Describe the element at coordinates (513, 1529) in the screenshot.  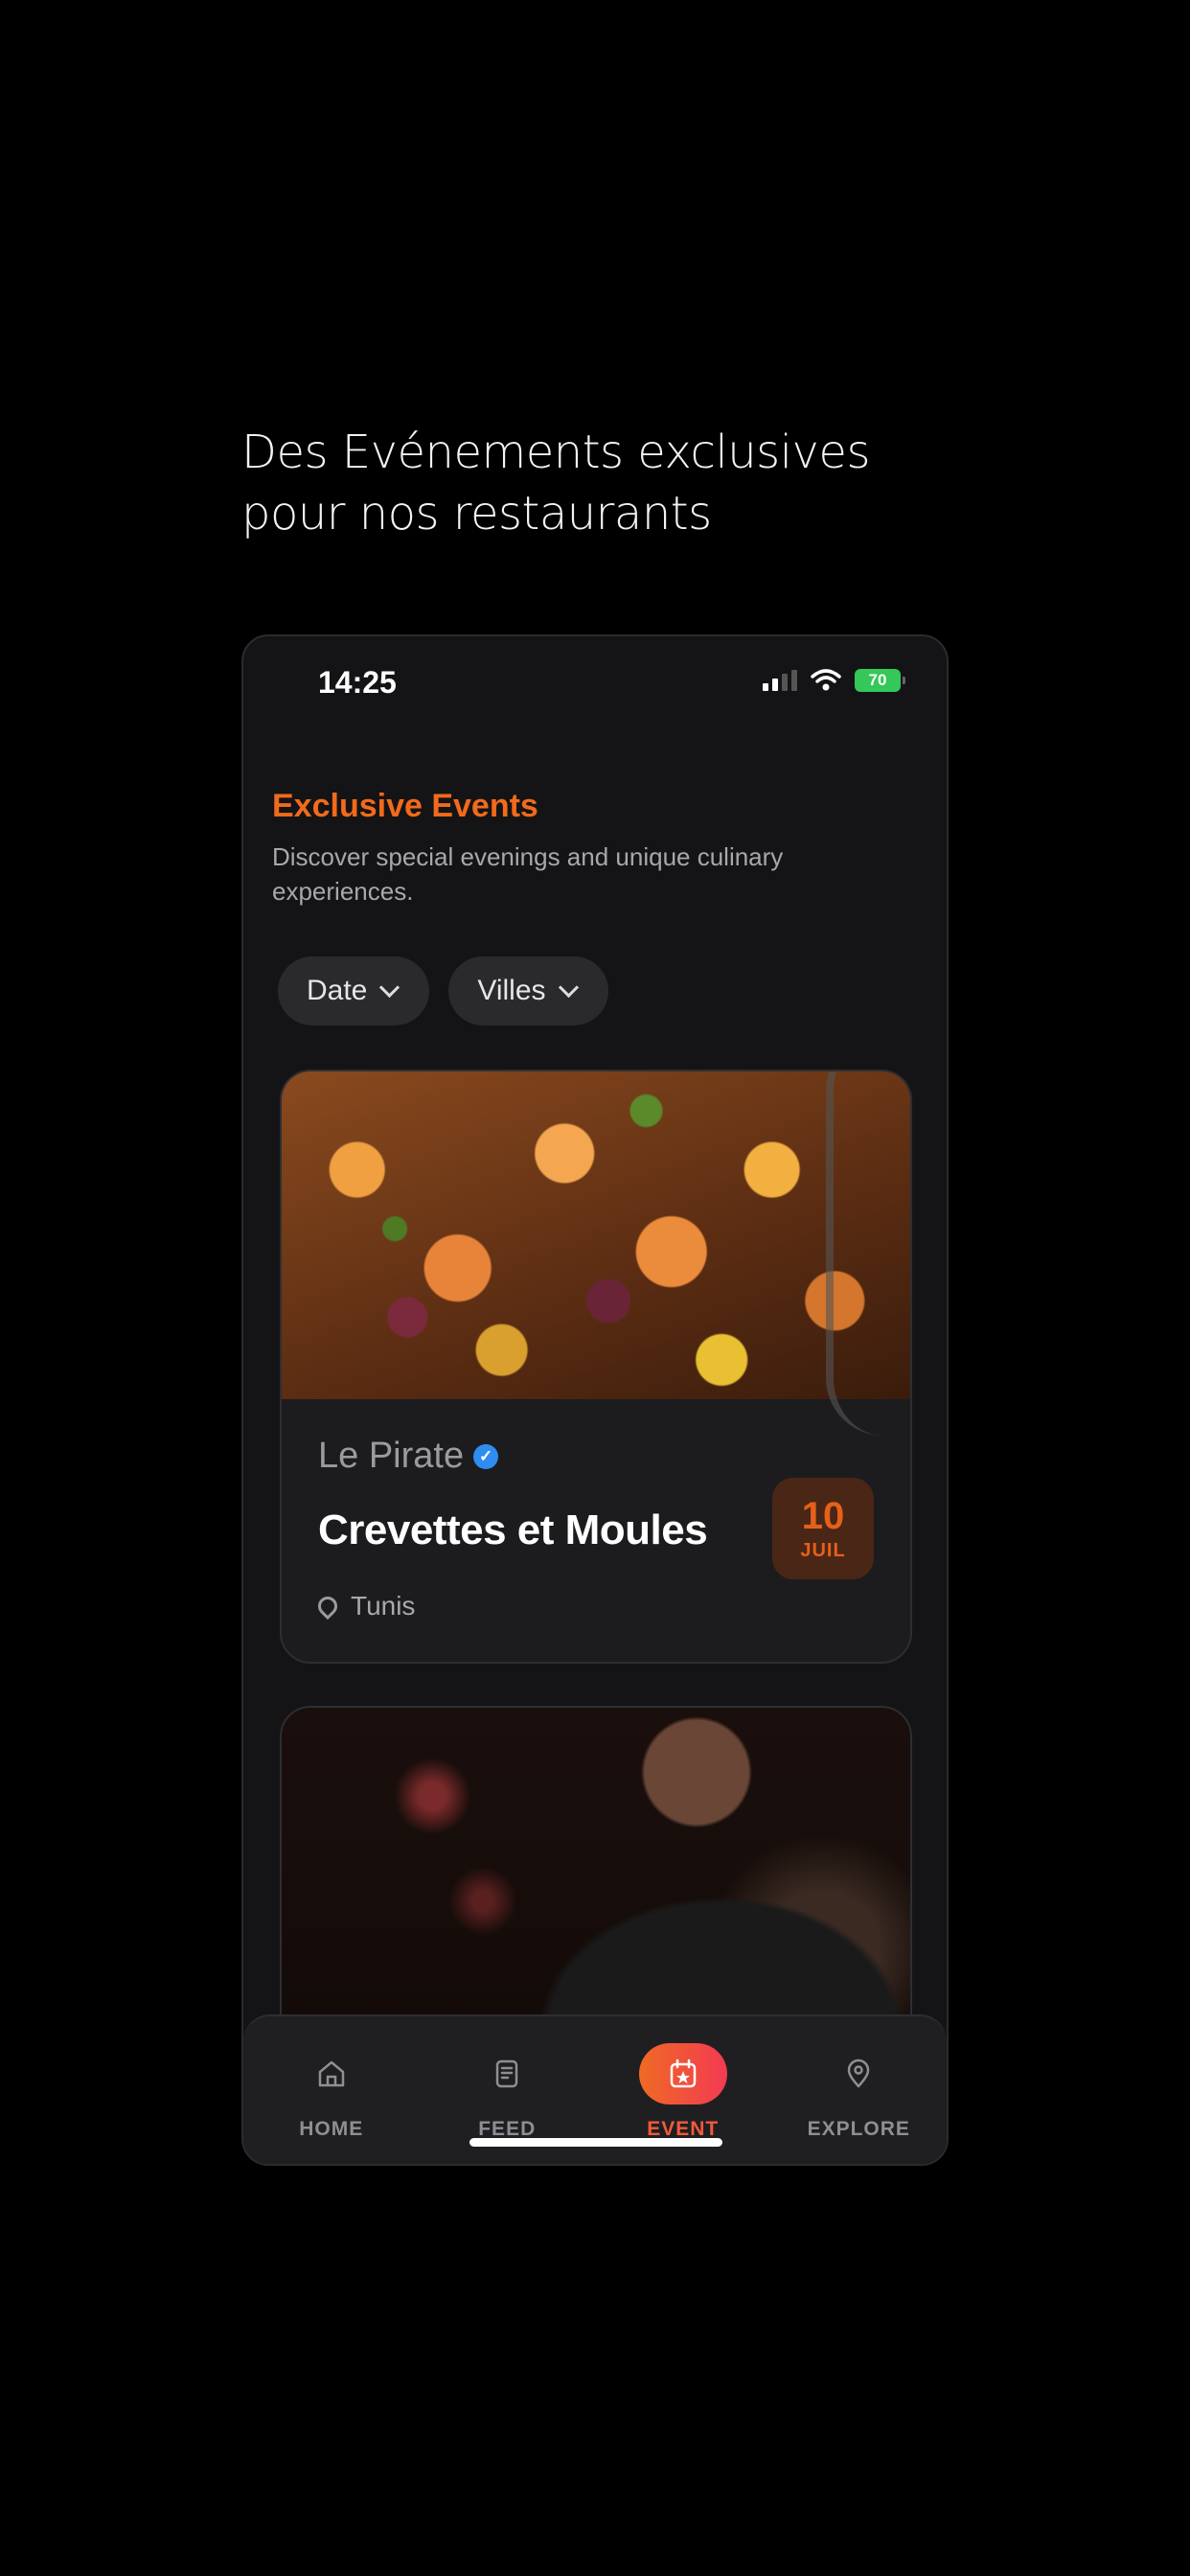
I see `event-title: Crevettes et Moules` at that location.